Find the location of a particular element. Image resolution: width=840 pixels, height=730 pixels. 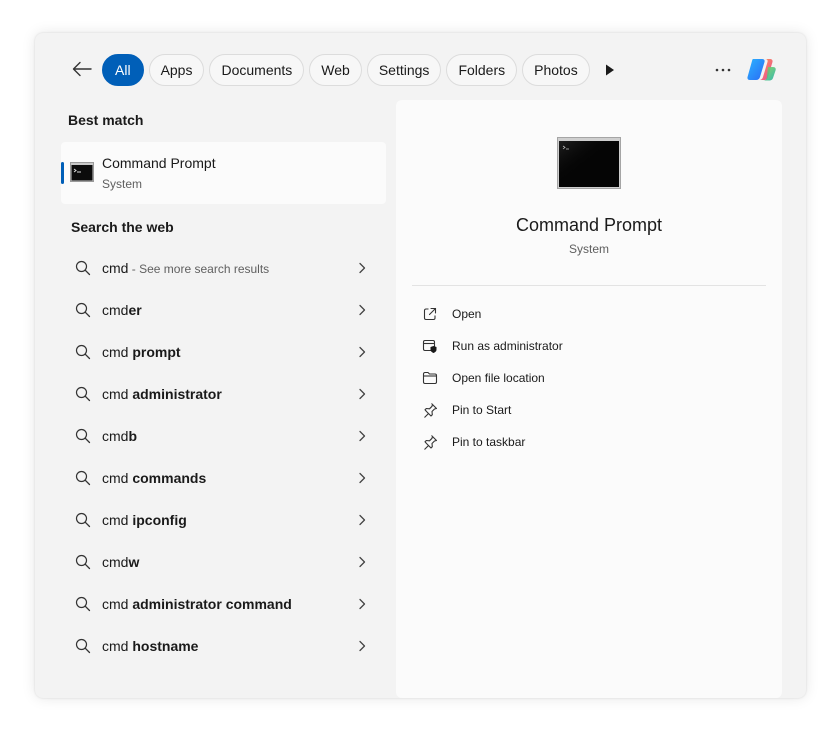

action-pin-to-start: Pin to Start is located at coordinates (589, 410).